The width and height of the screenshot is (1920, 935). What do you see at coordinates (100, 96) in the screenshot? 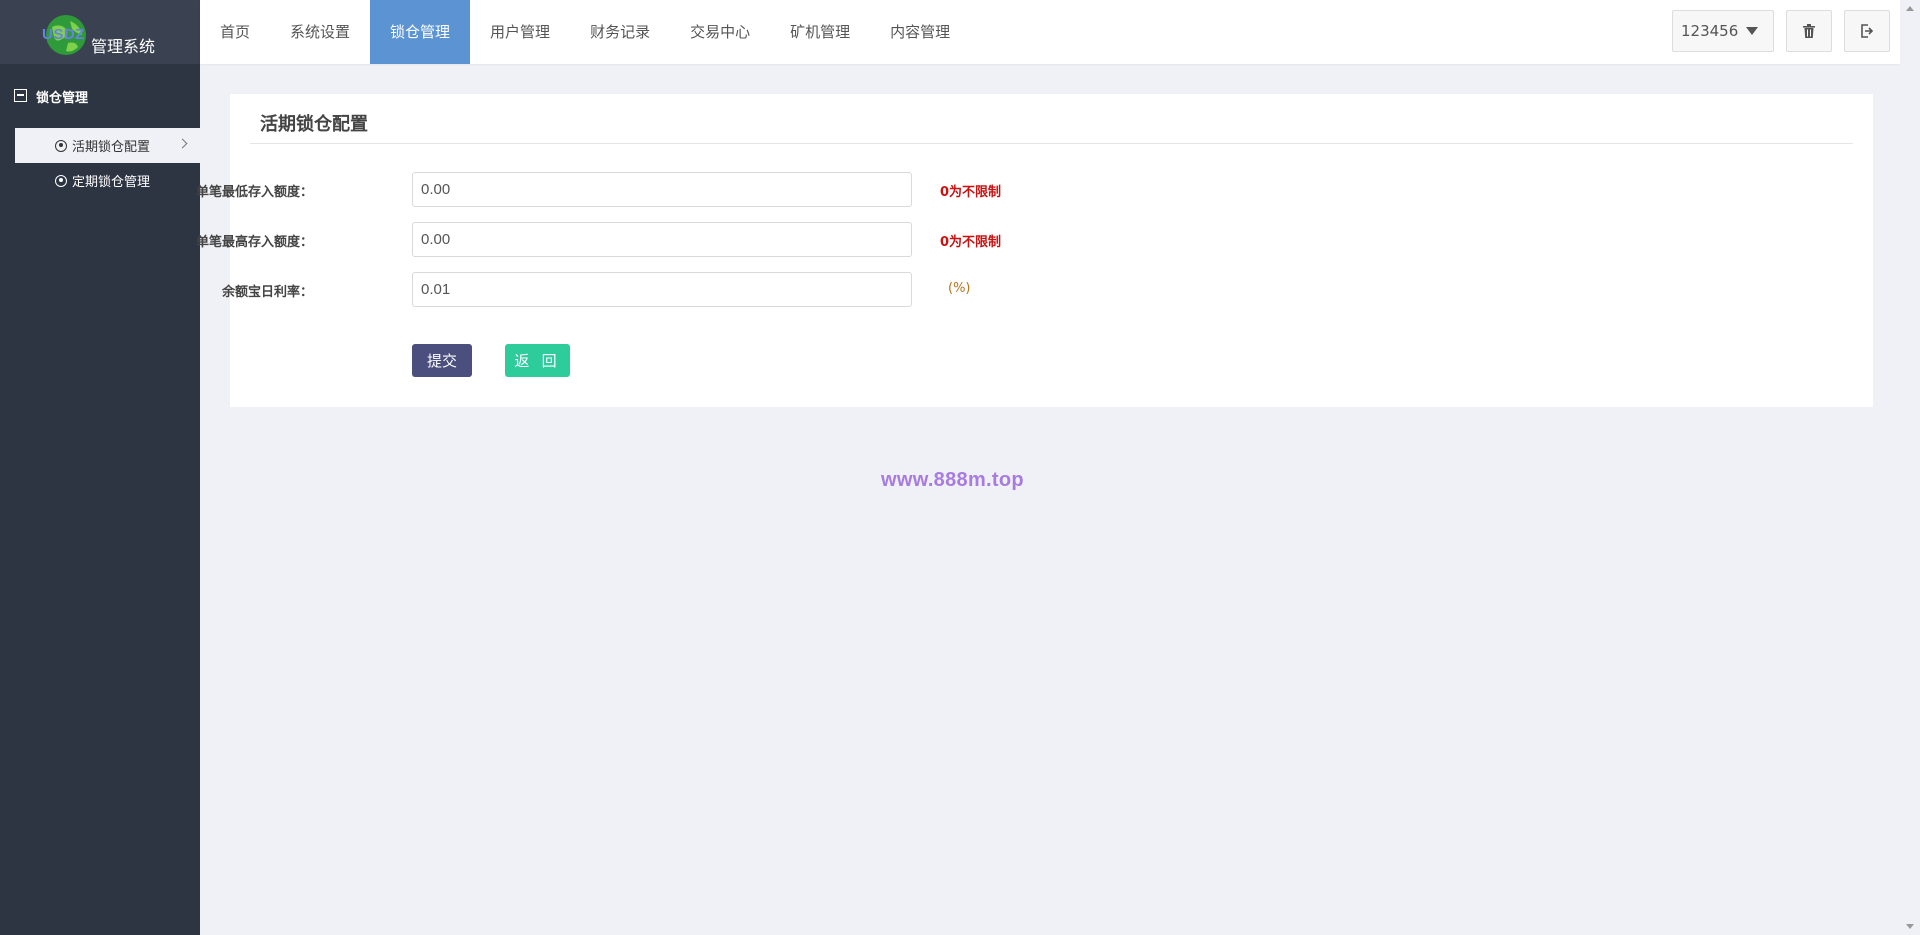
I see `sidebar-group-lock: 锁仓管理` at bounding box center [100, 96].